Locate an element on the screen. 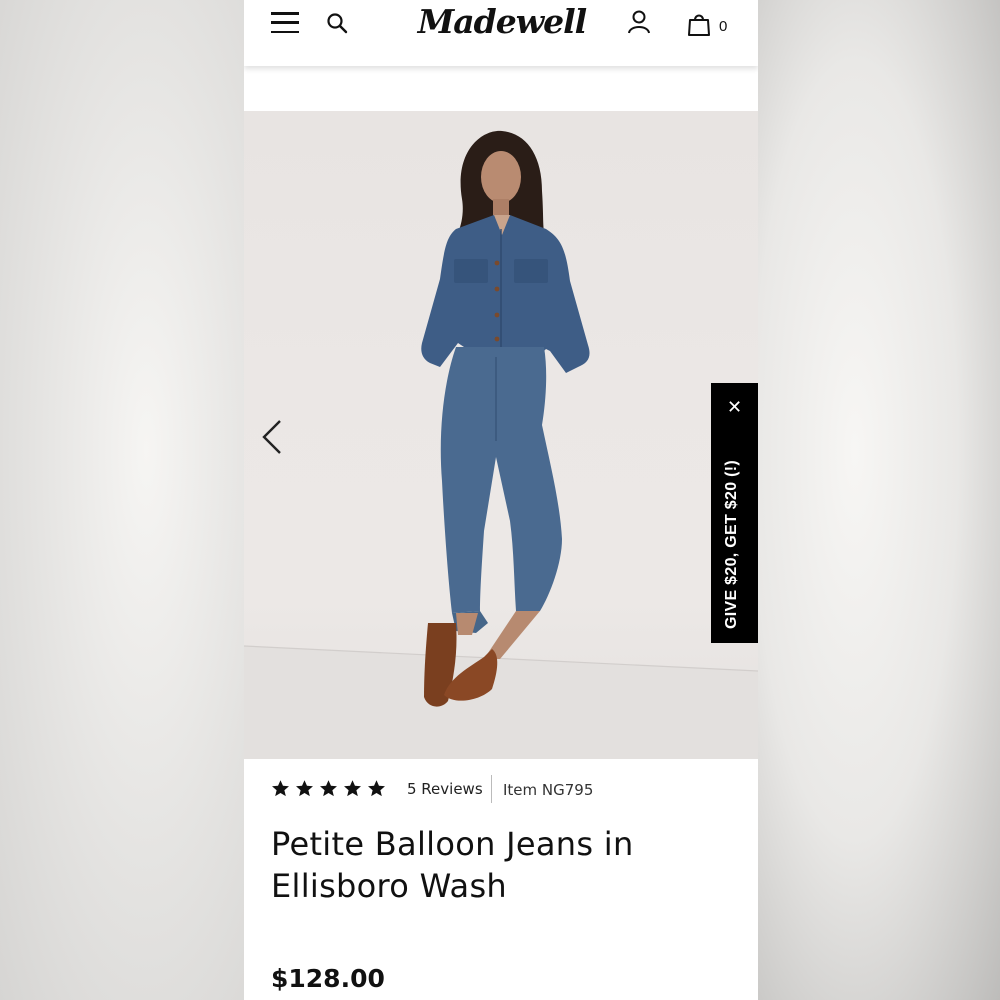 Image resolution: width=1000 pixels, height=1000 pixels. header-spacer is located at coordinates (501, 88).